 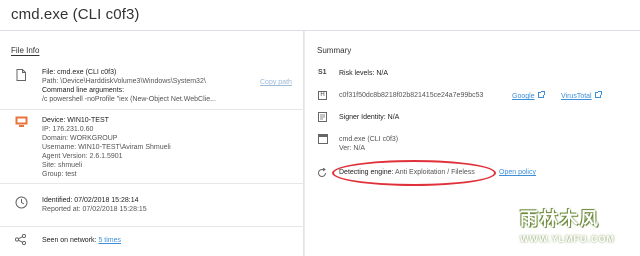 I want to click on summary-title: Summary, so click(x=334, y=50).